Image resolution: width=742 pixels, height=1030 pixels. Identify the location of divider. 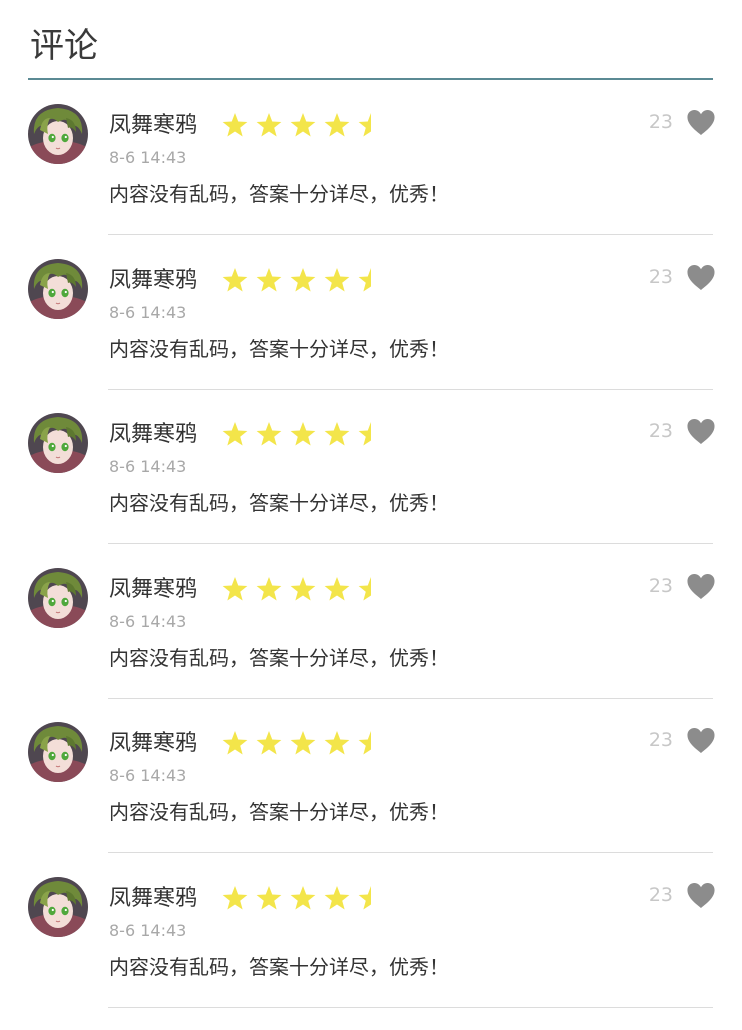
(410, 1007).